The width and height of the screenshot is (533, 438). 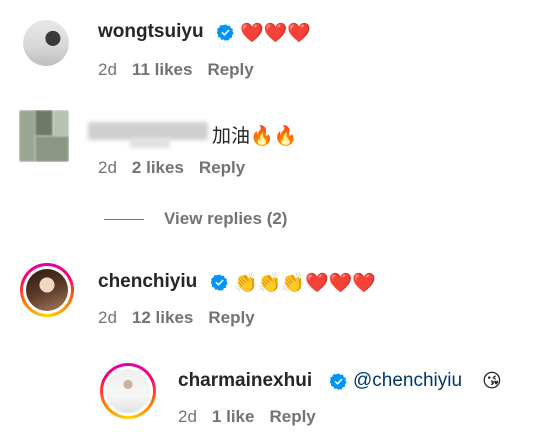 I want to click on comment-meta: 2d 1 like Reply, so click(x=254, y=417).